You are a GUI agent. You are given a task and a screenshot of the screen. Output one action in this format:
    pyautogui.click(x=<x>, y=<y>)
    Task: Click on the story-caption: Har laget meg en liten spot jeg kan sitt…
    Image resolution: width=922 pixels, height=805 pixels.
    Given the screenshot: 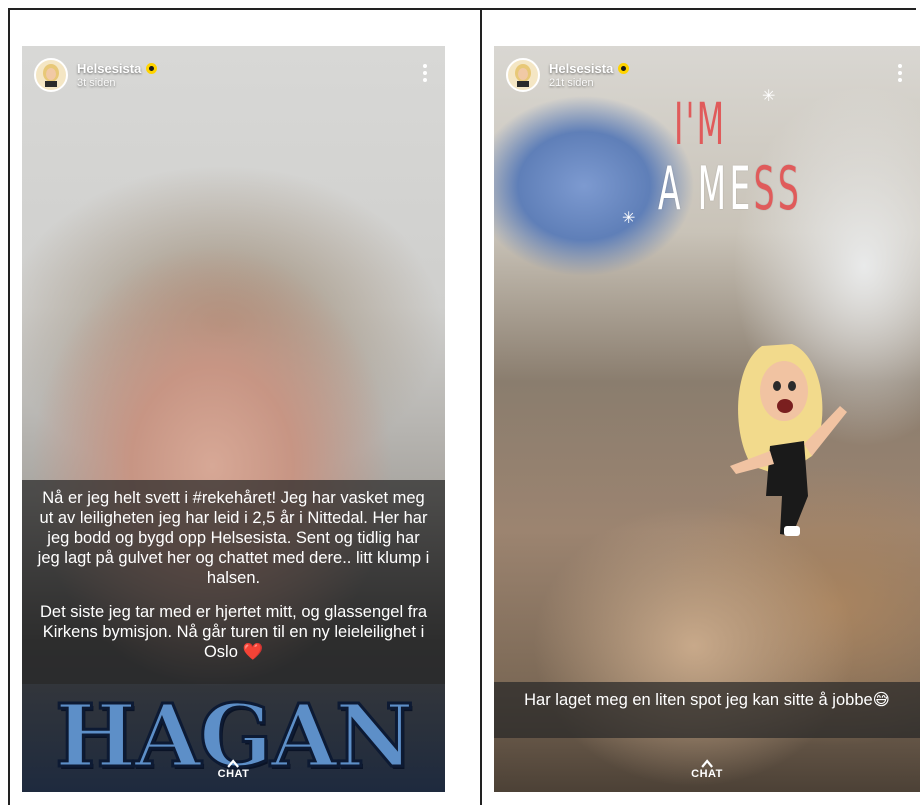 What is the action you would take?
    pyautogui.click(x=707, y=710)
    